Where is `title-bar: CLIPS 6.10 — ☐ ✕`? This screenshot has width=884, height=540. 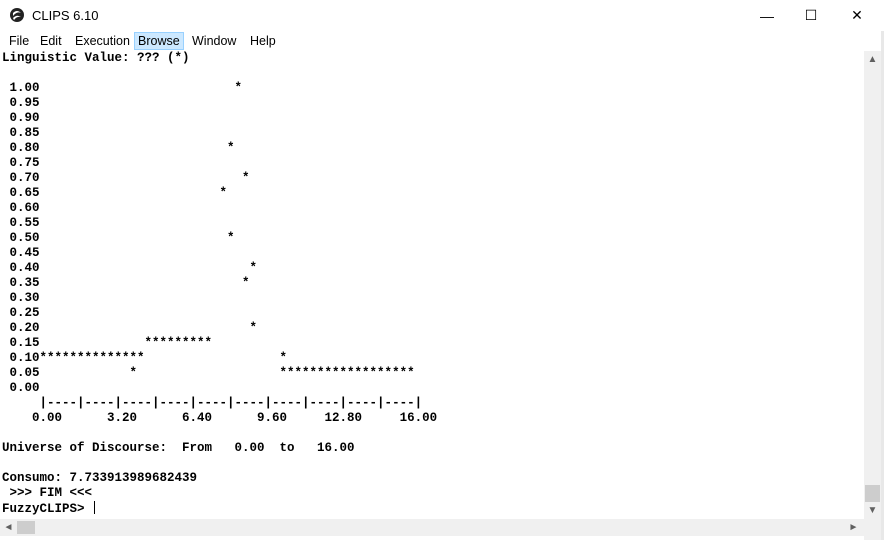 title-bar: CLIPS 6.10 — ☐ ✕ is located at coordinates (442, 15).